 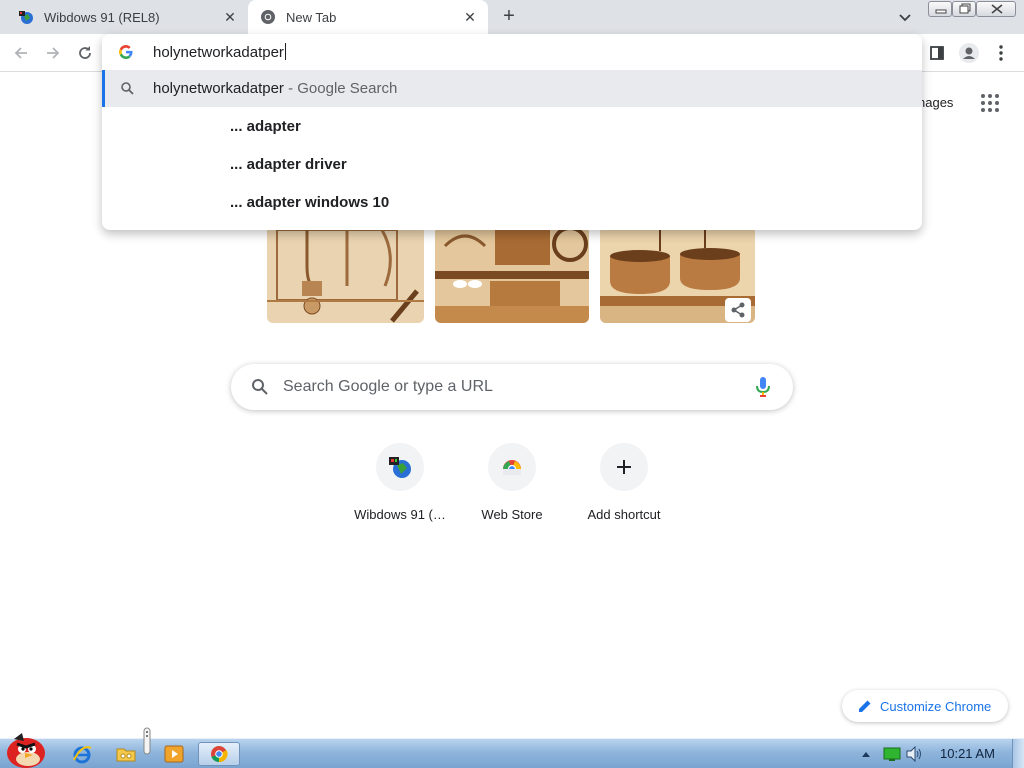 What do you see at coordinates (368, 17) in the screenshot?
I see `tab-new-tab: New Tab ✕` at bounding box center [368, 17].